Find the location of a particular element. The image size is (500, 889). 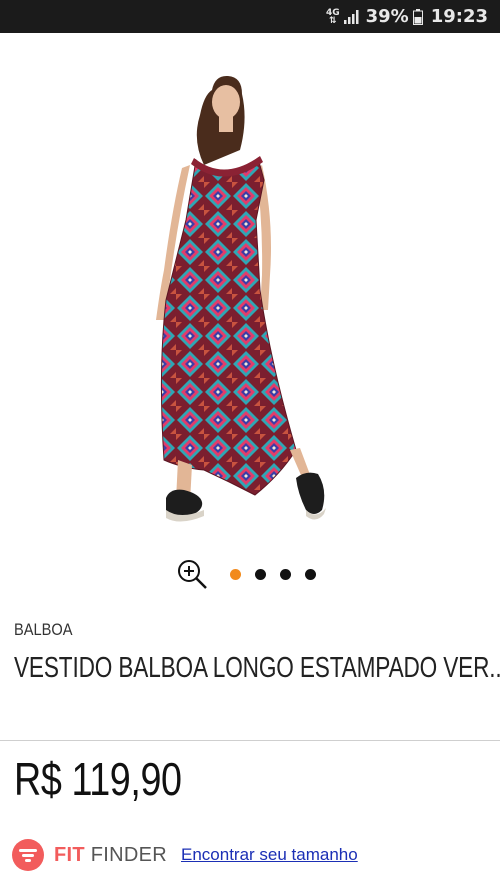

fit-finder-logo-icon is located at coordinates (28, 855).